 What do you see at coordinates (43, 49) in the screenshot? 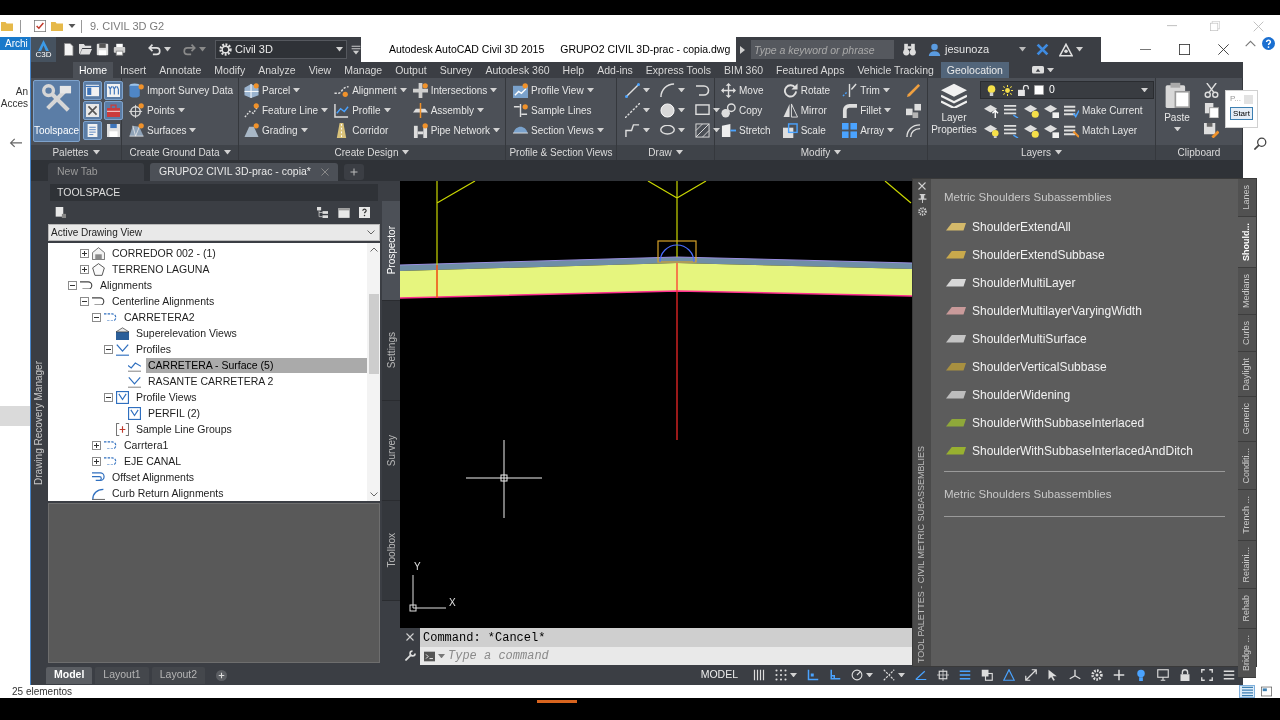
I see `application-menu-button: C3D` at bounding box center [43, 49].